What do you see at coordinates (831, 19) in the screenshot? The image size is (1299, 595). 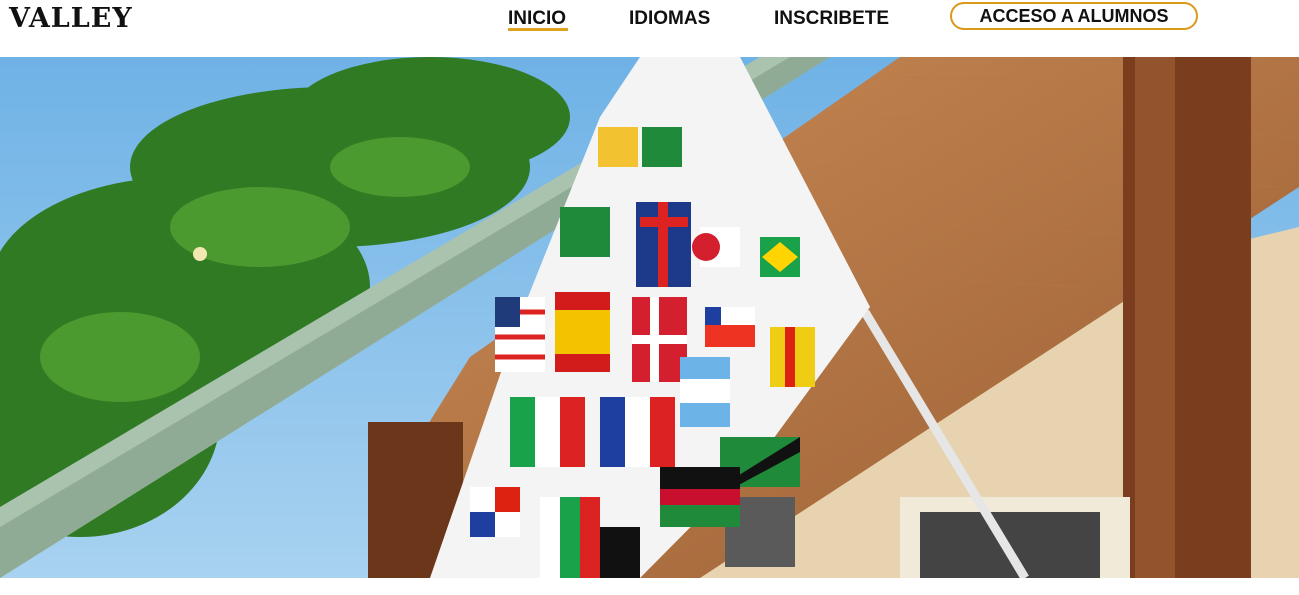 I see `nav-link-inscribete: INSCRIBETE` at bounding box center [831, 19].